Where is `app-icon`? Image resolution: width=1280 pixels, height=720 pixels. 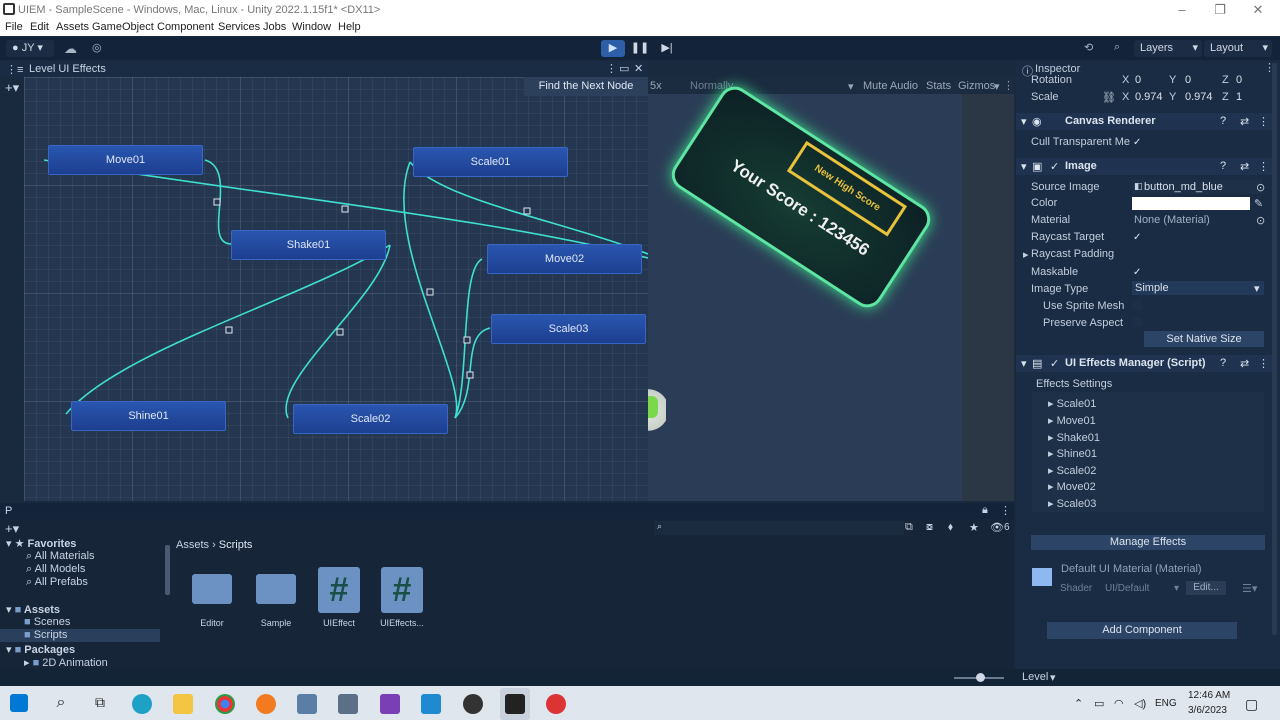
app-icon is located at coordinates (307, 704).